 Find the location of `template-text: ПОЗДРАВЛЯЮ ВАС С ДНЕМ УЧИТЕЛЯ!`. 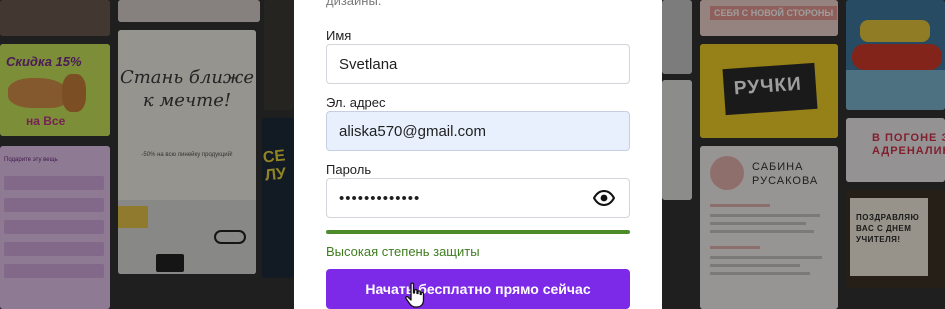

template-text: ПОЗДРАВЛЯЮ ВАС С ДНЕМ УЧИТЕЛЯ! is located at coordinates (888, 228).